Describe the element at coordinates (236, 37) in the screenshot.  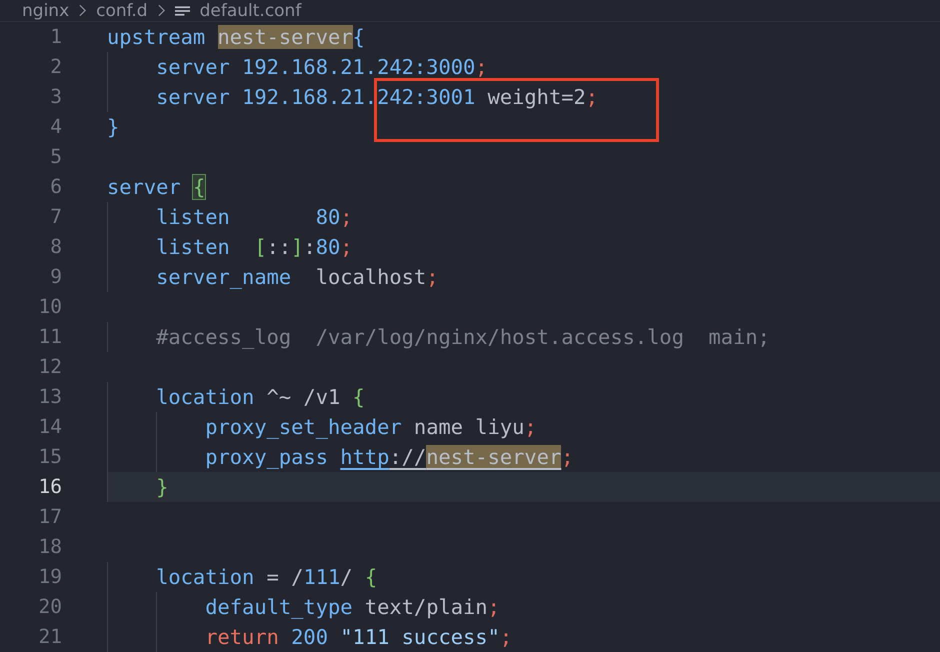
I see `code-line: upstream nest-server{` at that location.